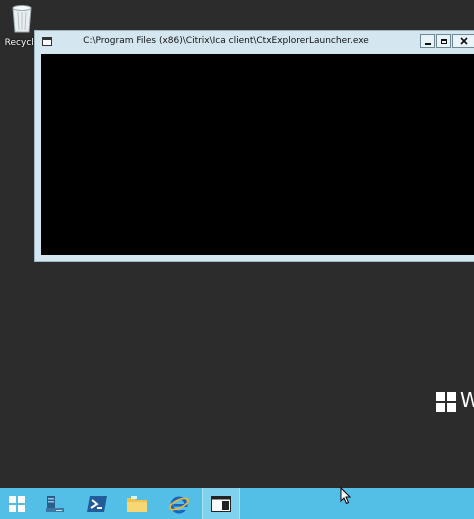 Image resolution: width=474 pixels, height=519 pixels. I want to click on internet-explorer-icon, so click(179, 504).